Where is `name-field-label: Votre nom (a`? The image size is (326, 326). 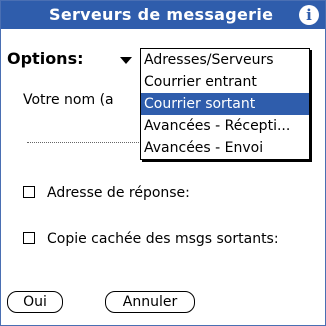 name-field-label: Votre nom (a is located at coordinates (68, 100).